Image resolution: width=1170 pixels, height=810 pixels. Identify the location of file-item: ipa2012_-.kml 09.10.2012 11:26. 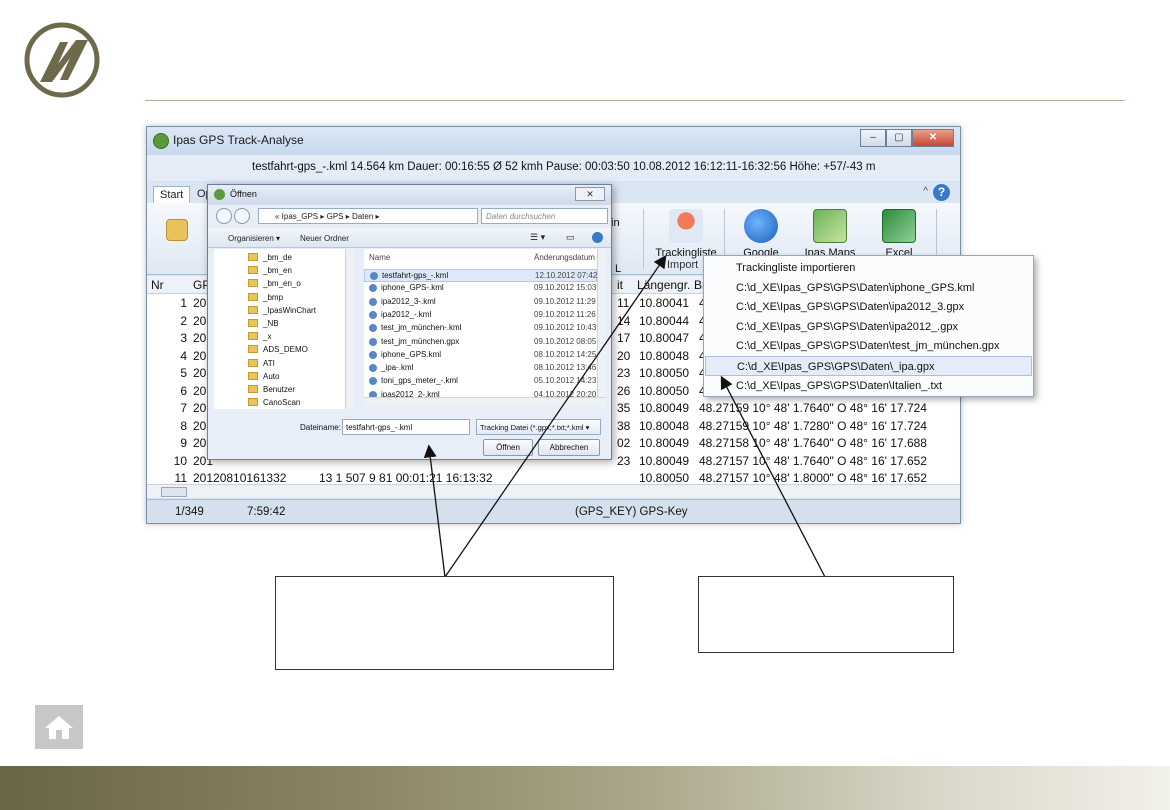
(480, 315).